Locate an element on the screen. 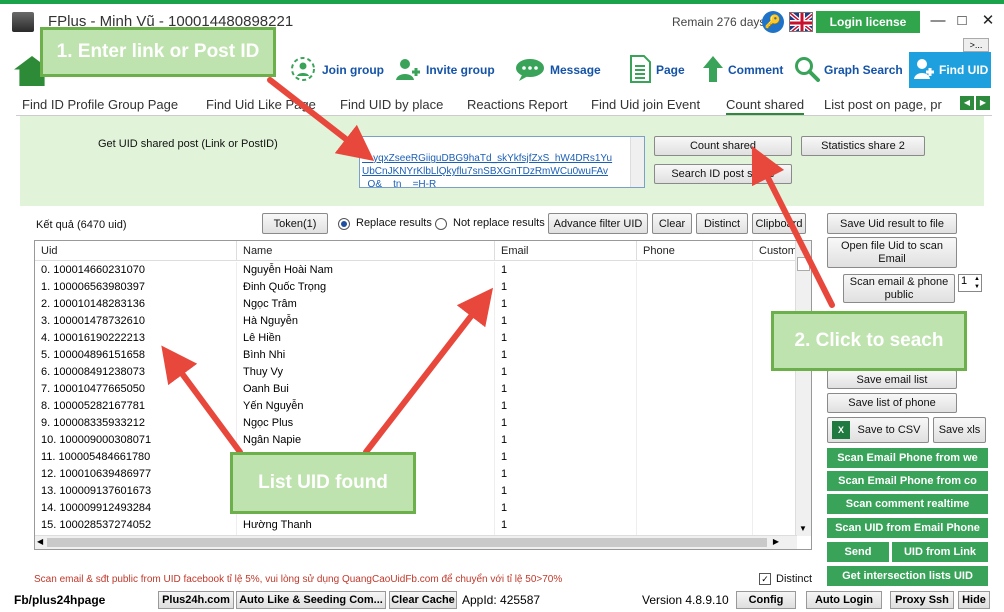 The height and width of the screenshot is (612, 1004). toolbar-join-group: Join group is located at coordinates (336, 70).